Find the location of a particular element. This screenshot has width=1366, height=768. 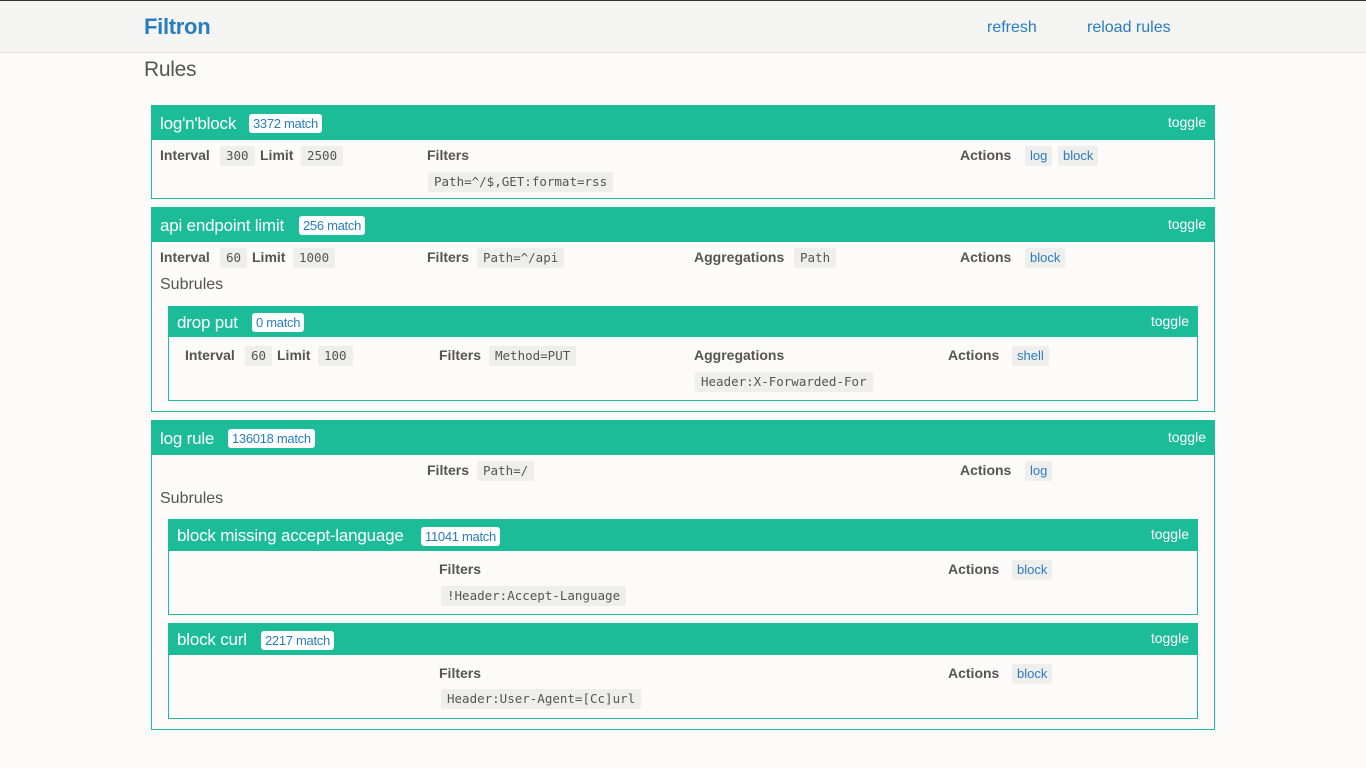

subrule-header: drop put 0 match toggle is located at coordinates (683, 322).